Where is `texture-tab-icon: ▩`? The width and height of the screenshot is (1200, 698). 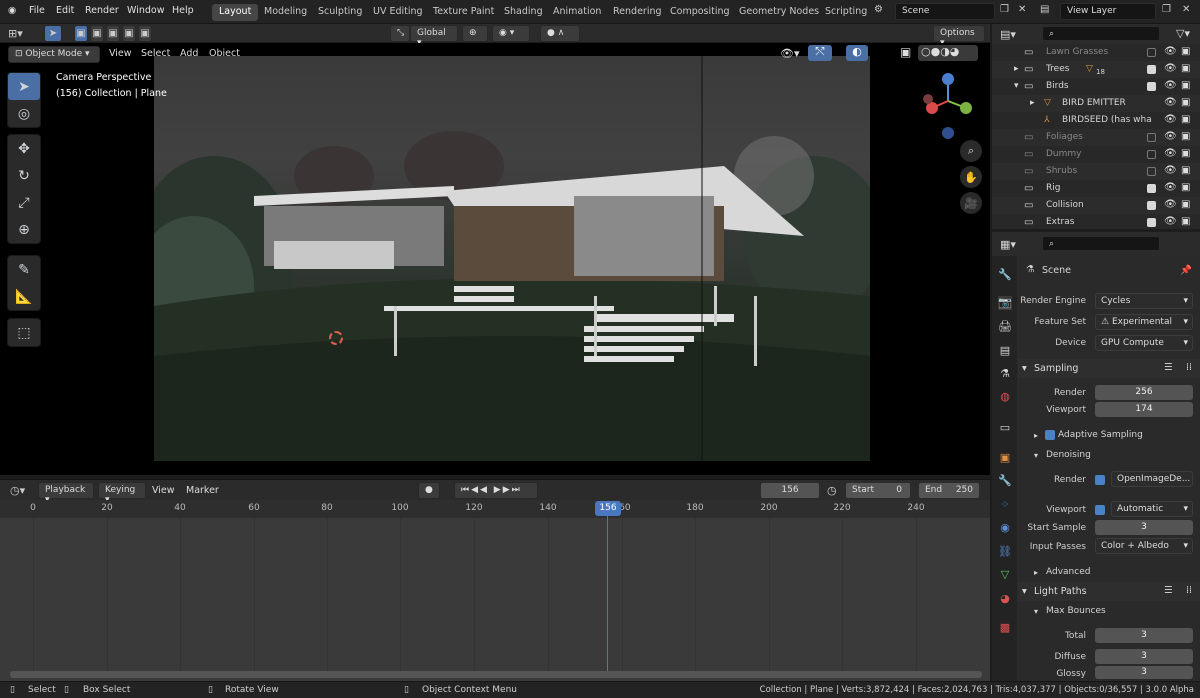 texture-tab-icon: ▩ is located at coordinates (1005, 628).